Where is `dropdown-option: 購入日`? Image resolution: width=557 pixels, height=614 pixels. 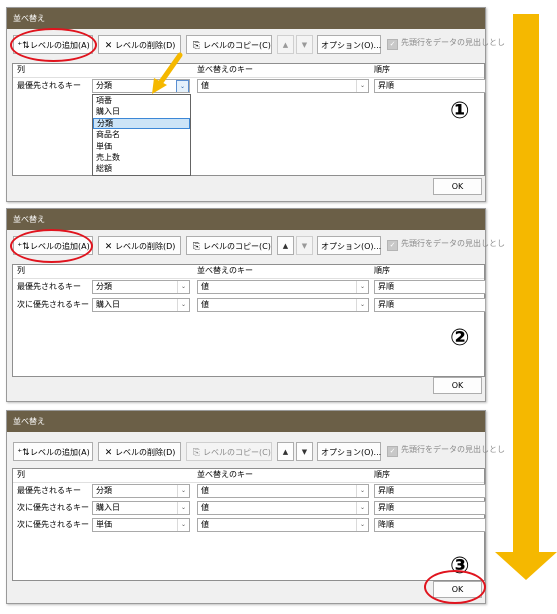 dropdown-option: 購入日 is located at coordinates (141, 111).